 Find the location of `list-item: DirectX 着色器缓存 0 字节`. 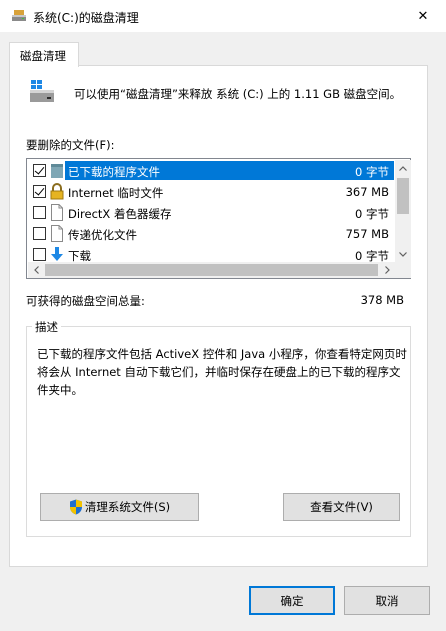

list-item: DirectX 着色器缓存 0 字节 is located at coordinates (211, 212).